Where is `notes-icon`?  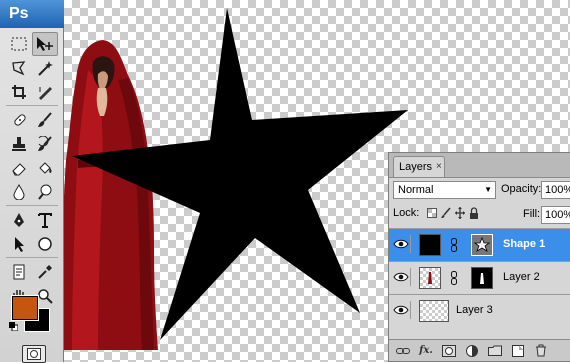
notes-icon is located at coordinates (19, 272).